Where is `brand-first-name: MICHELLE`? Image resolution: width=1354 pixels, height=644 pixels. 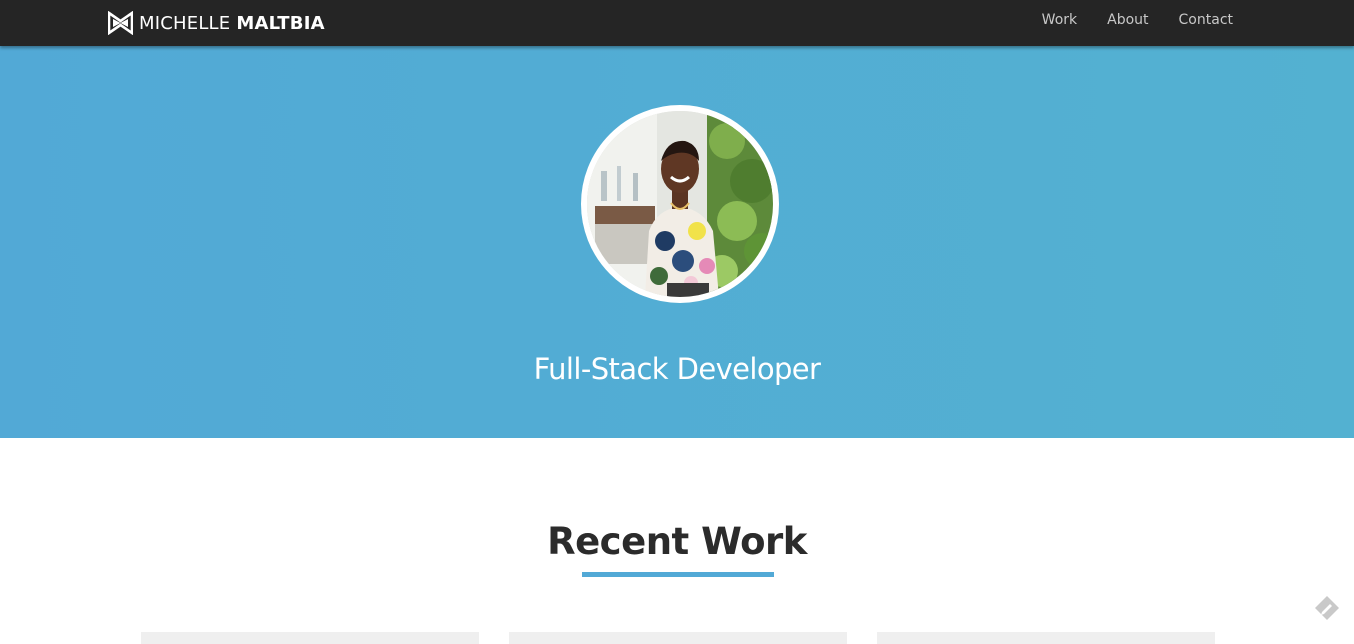
brand-first-name: MICHELLE is located at coordinates (185, 23).